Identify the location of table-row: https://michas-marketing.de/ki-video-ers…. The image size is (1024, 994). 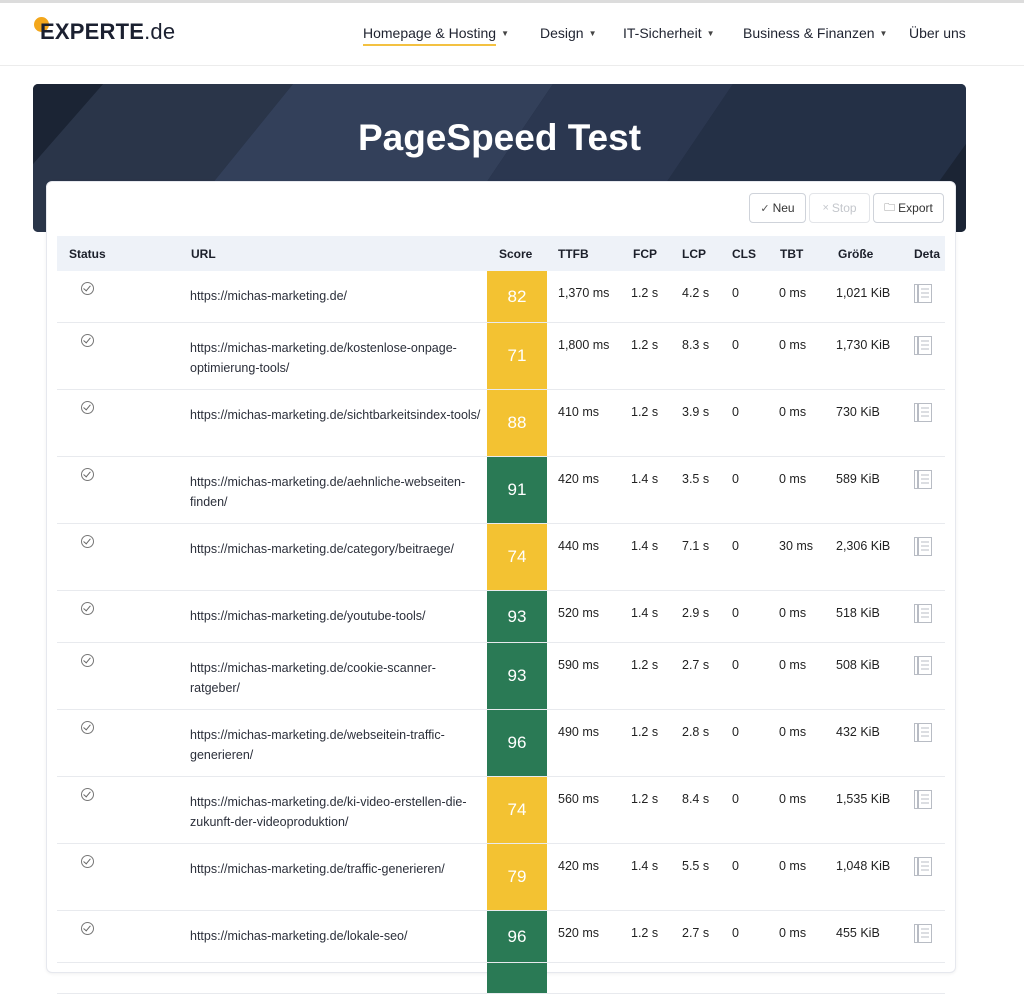
(501, 810).